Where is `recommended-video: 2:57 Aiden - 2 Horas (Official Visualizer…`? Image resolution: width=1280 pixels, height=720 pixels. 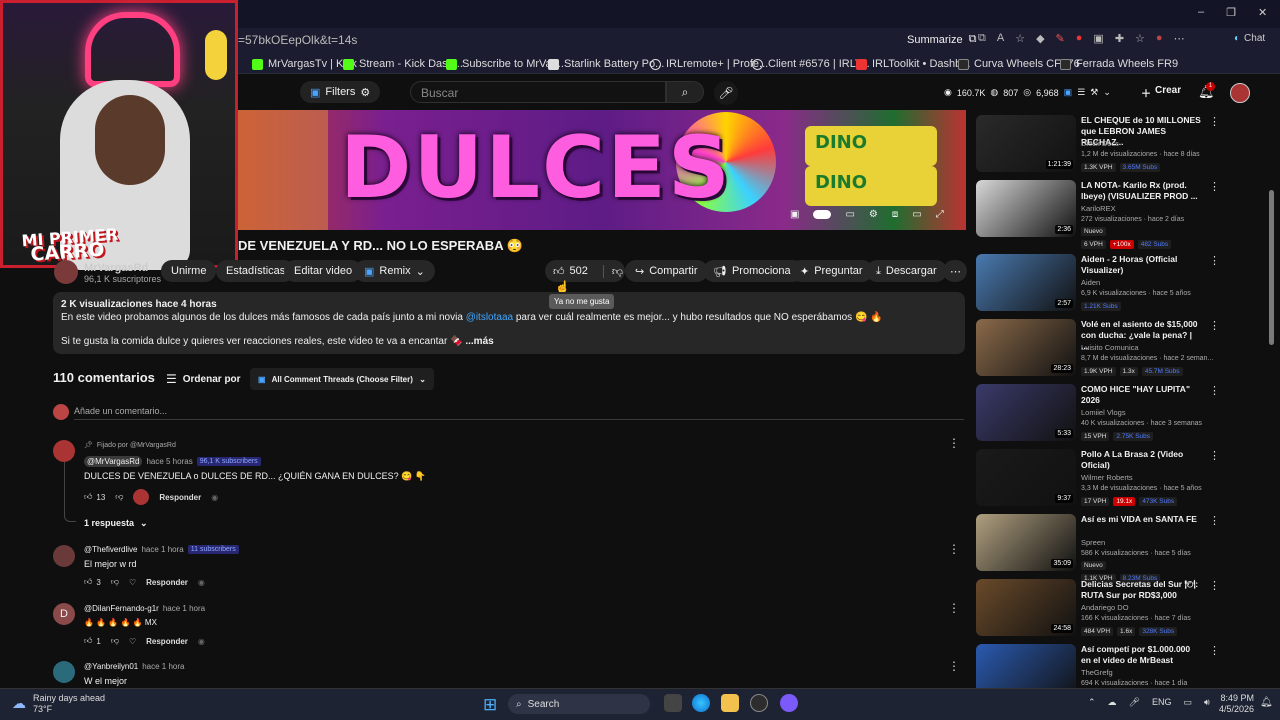
recommended-video: 2:57 Aiden - 2 Horas (Official Visualizer… is located at coordinates (1098, 284).